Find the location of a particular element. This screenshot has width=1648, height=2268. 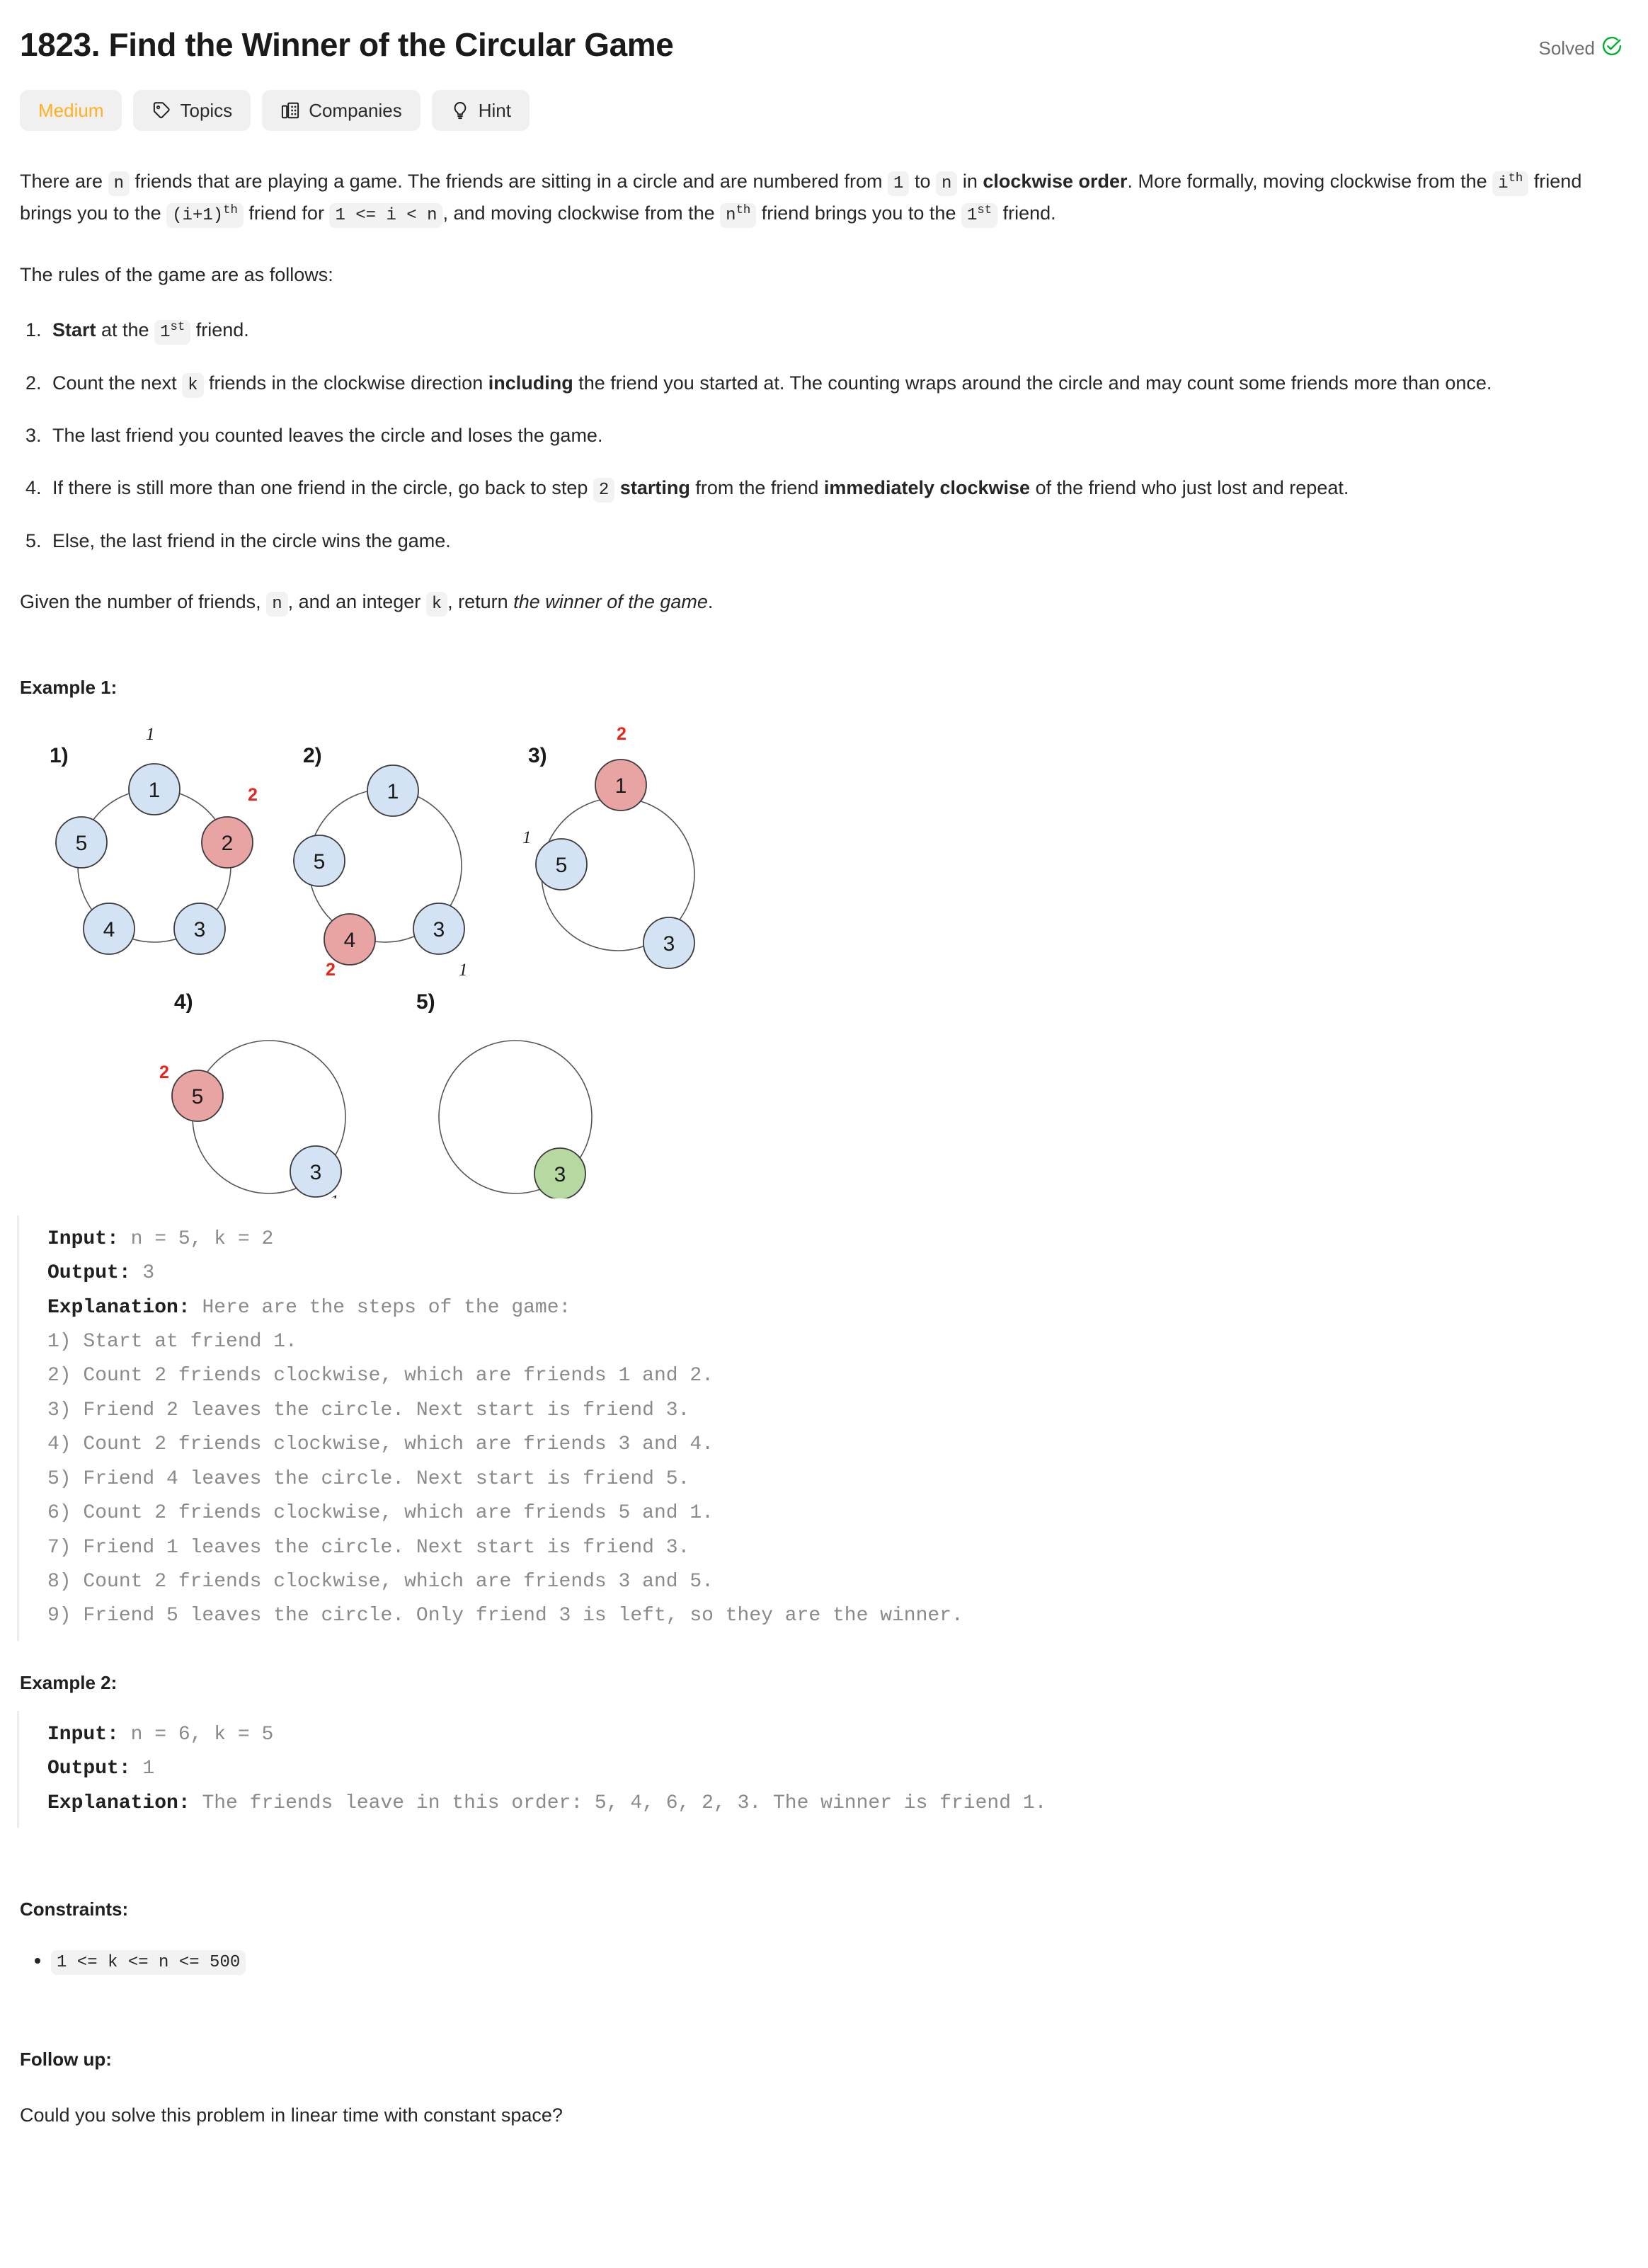

topics-label: Topics is located at coordinates (206, 110).